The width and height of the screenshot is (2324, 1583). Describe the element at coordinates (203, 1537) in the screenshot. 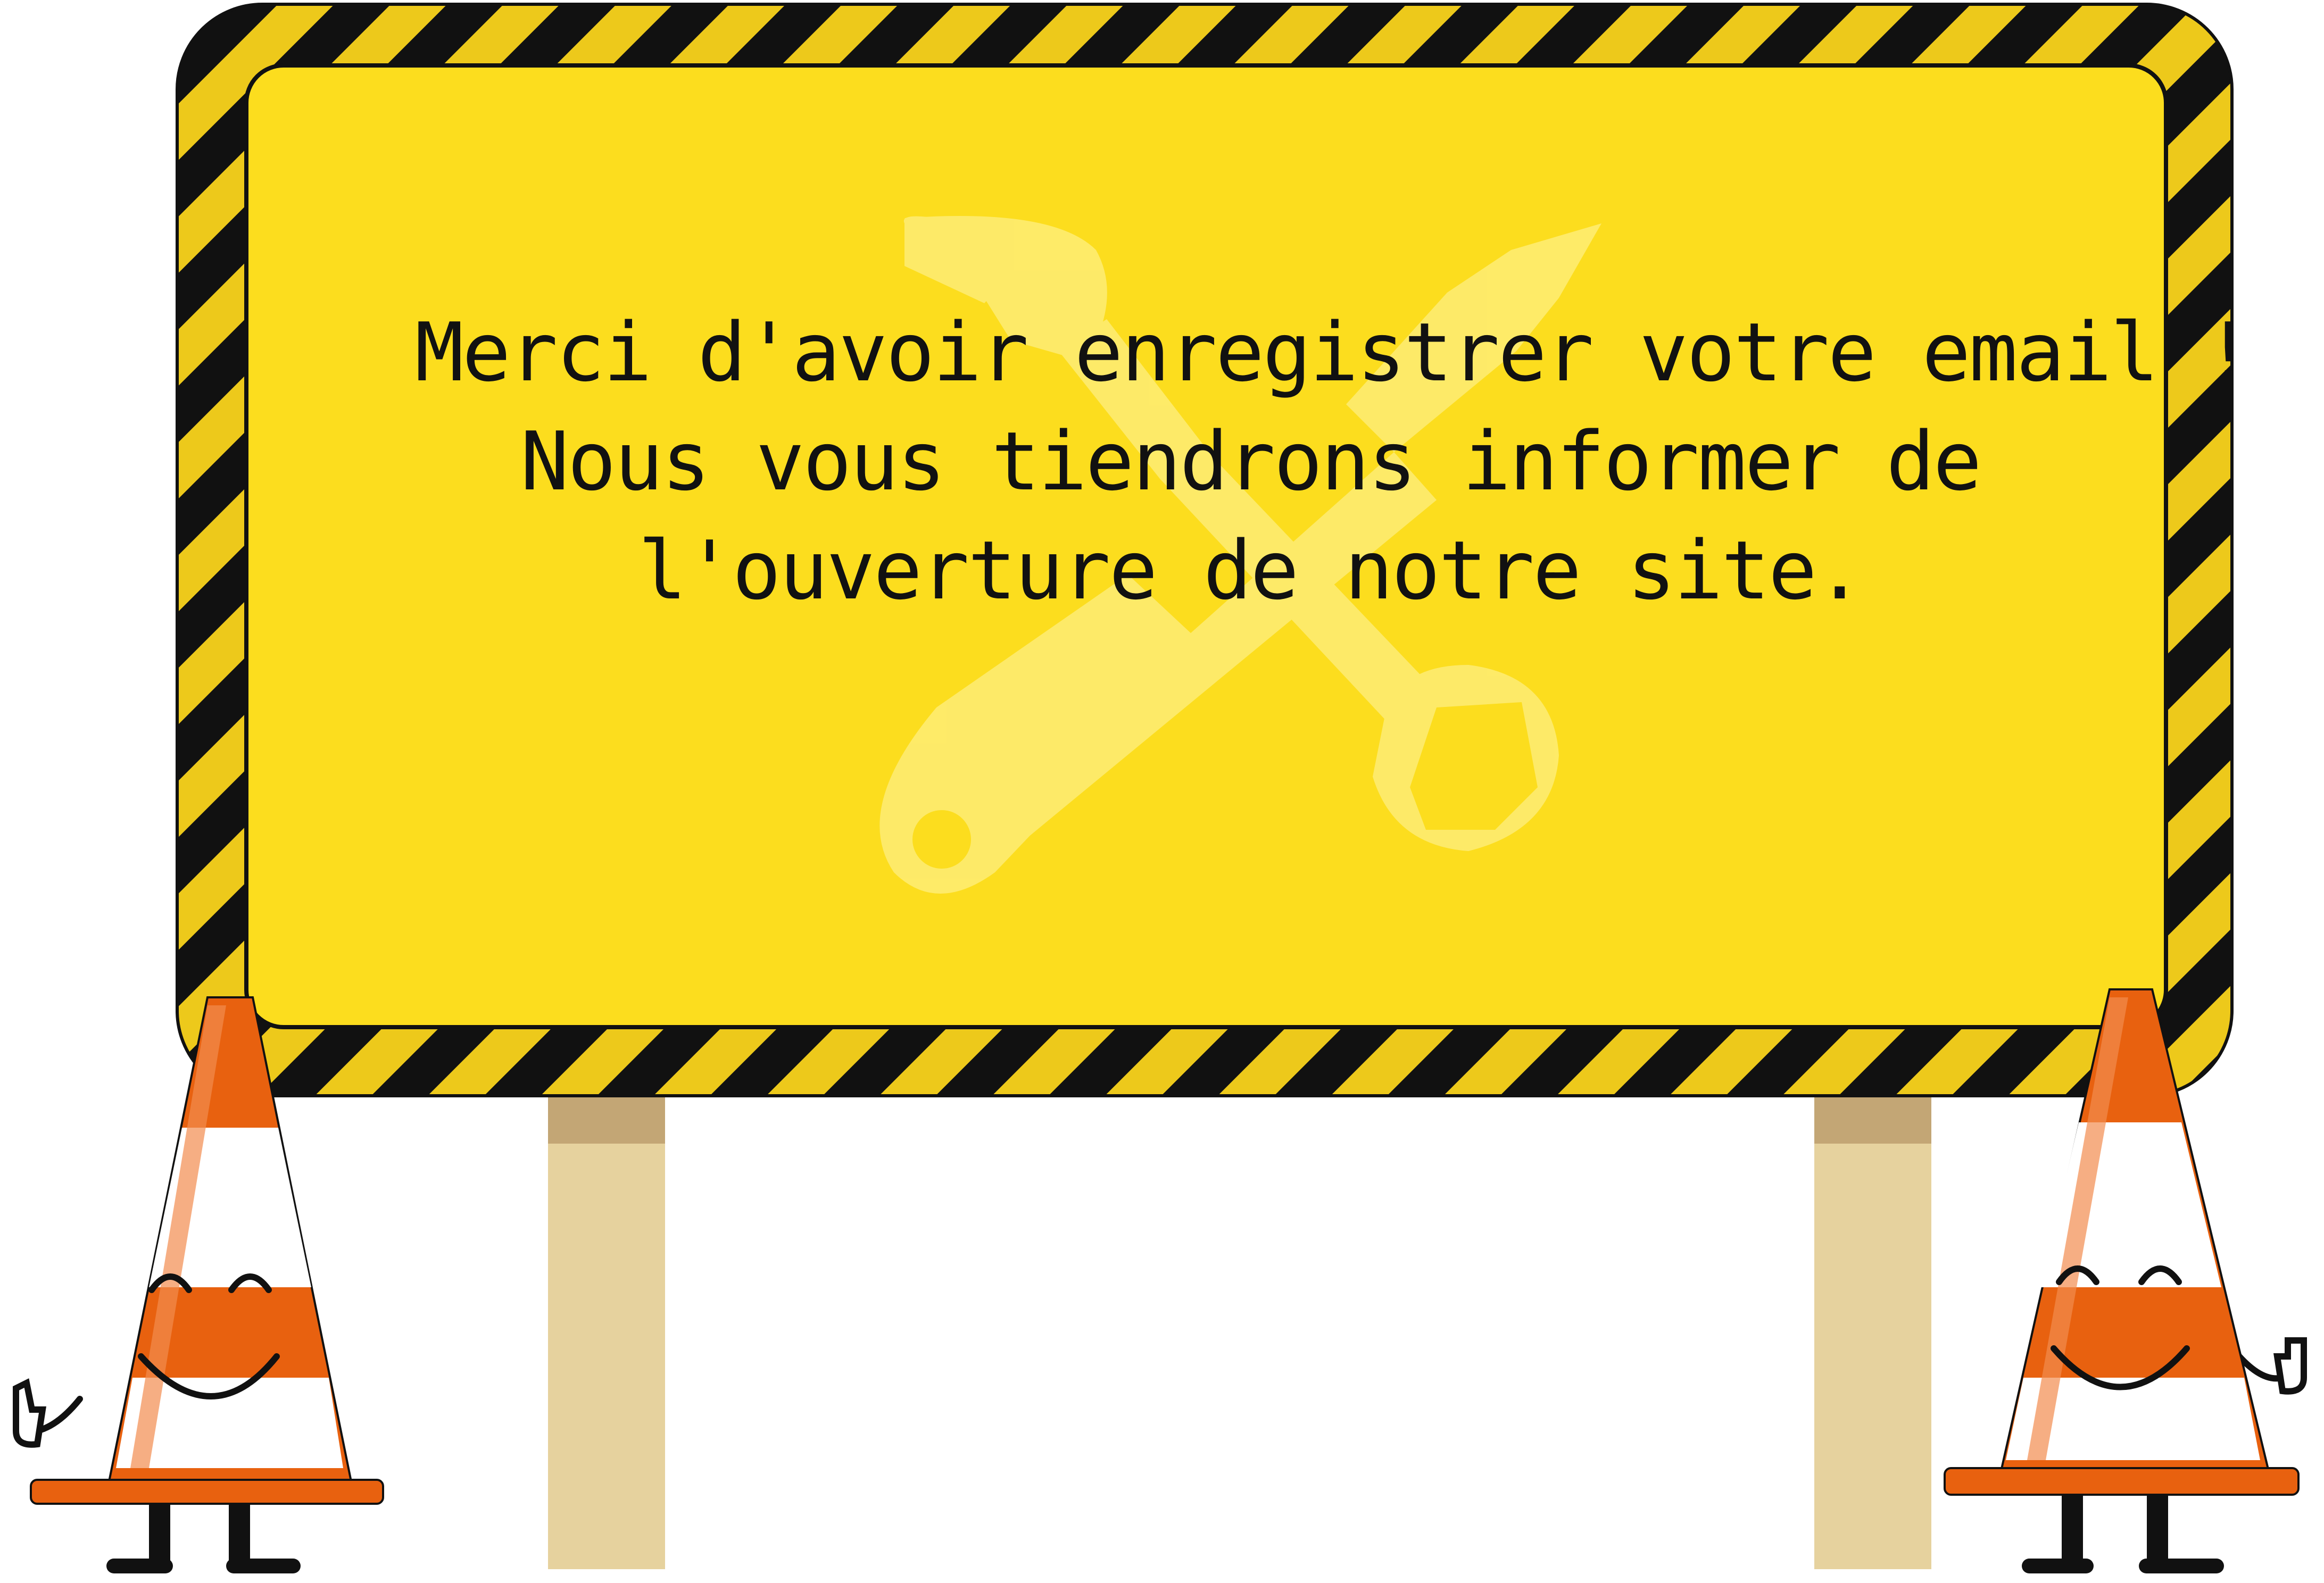

I see `left-cone-legs` at that location.